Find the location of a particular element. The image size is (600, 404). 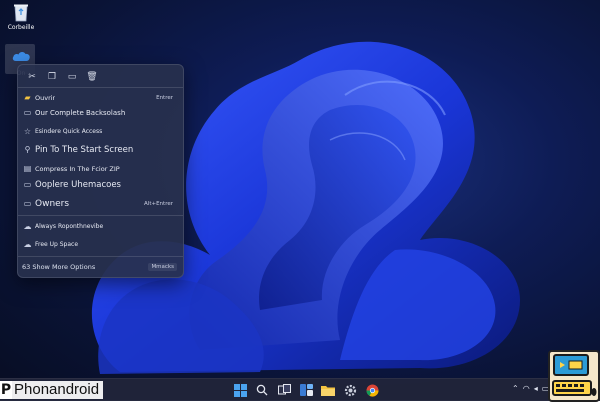

taskbar-apps is located at coordinates (306, 390).